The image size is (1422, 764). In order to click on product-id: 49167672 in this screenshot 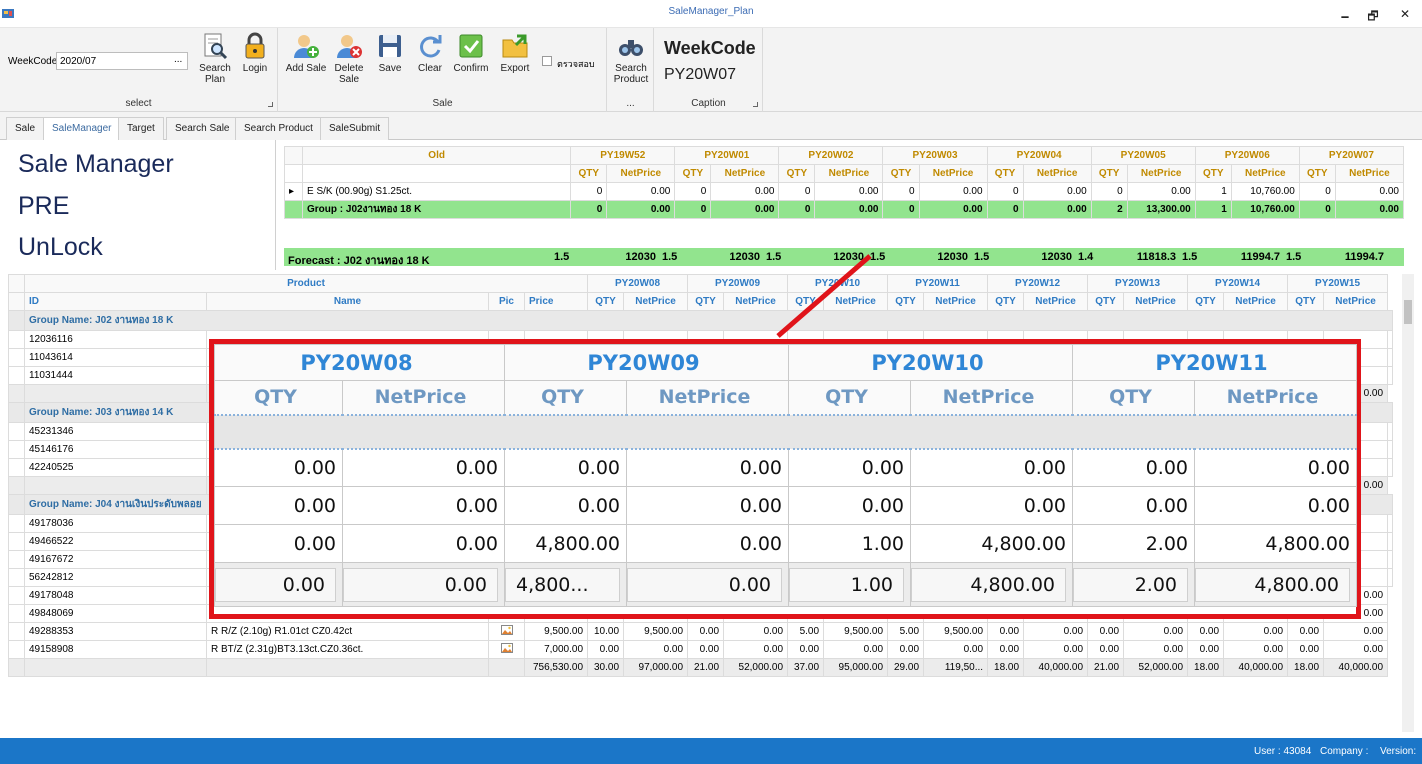, I will do `click(115, 559)`.